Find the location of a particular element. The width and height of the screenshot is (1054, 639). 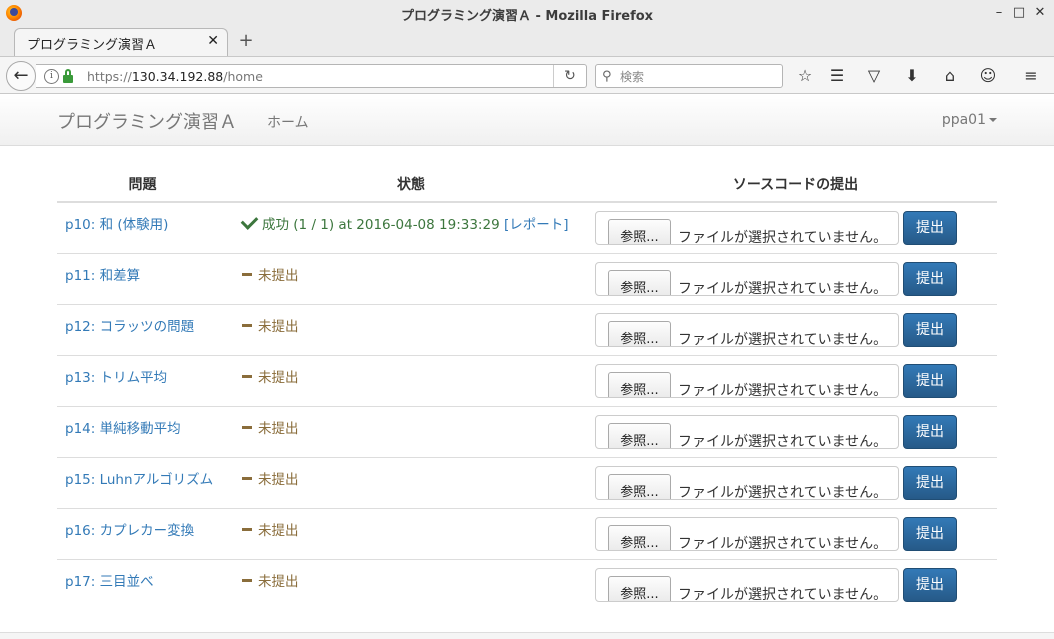

new-tab-button: + is located at coordinates (246, 40).